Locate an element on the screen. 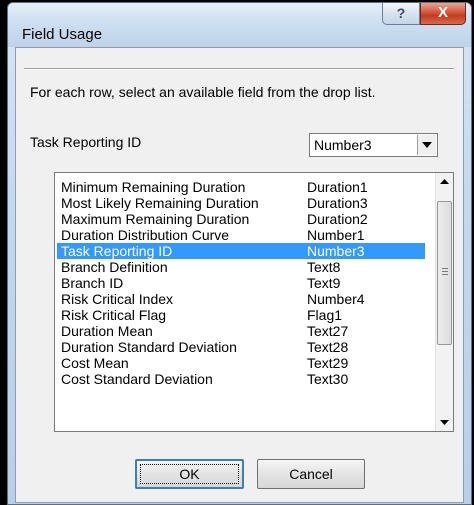  task-reporting-id-dropdown: Number3 is located at coordinates (373, 145).